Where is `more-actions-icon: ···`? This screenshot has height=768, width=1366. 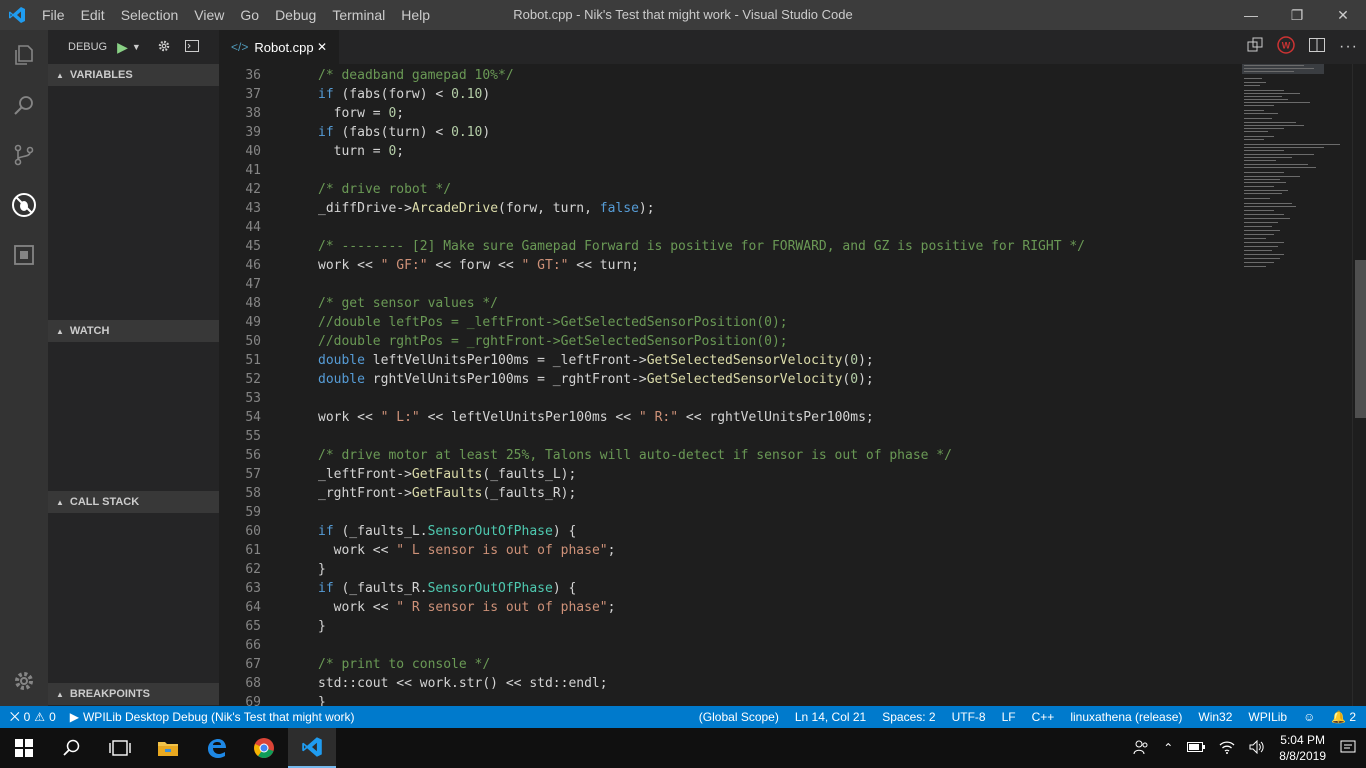
more-actions-icon: ··· is located at coordinates (1348, 47).